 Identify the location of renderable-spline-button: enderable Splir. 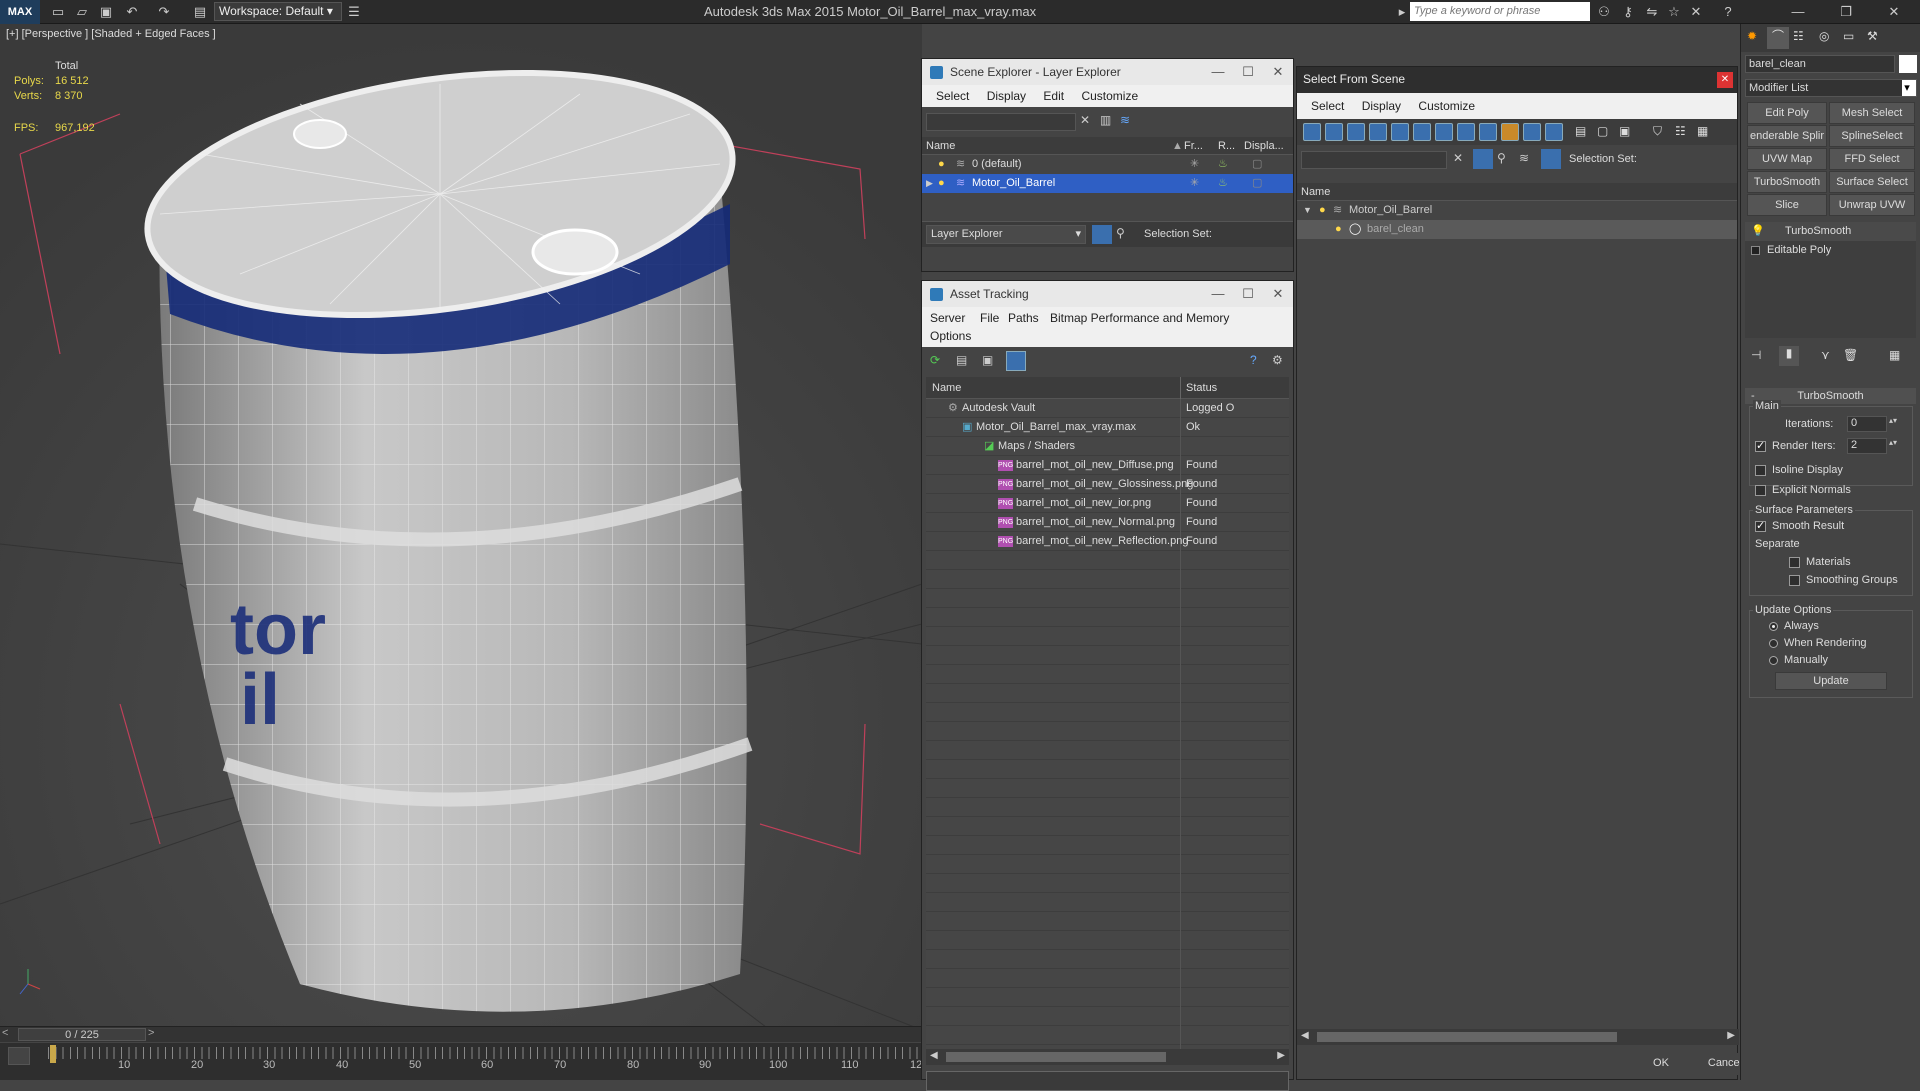
(1787, 136).